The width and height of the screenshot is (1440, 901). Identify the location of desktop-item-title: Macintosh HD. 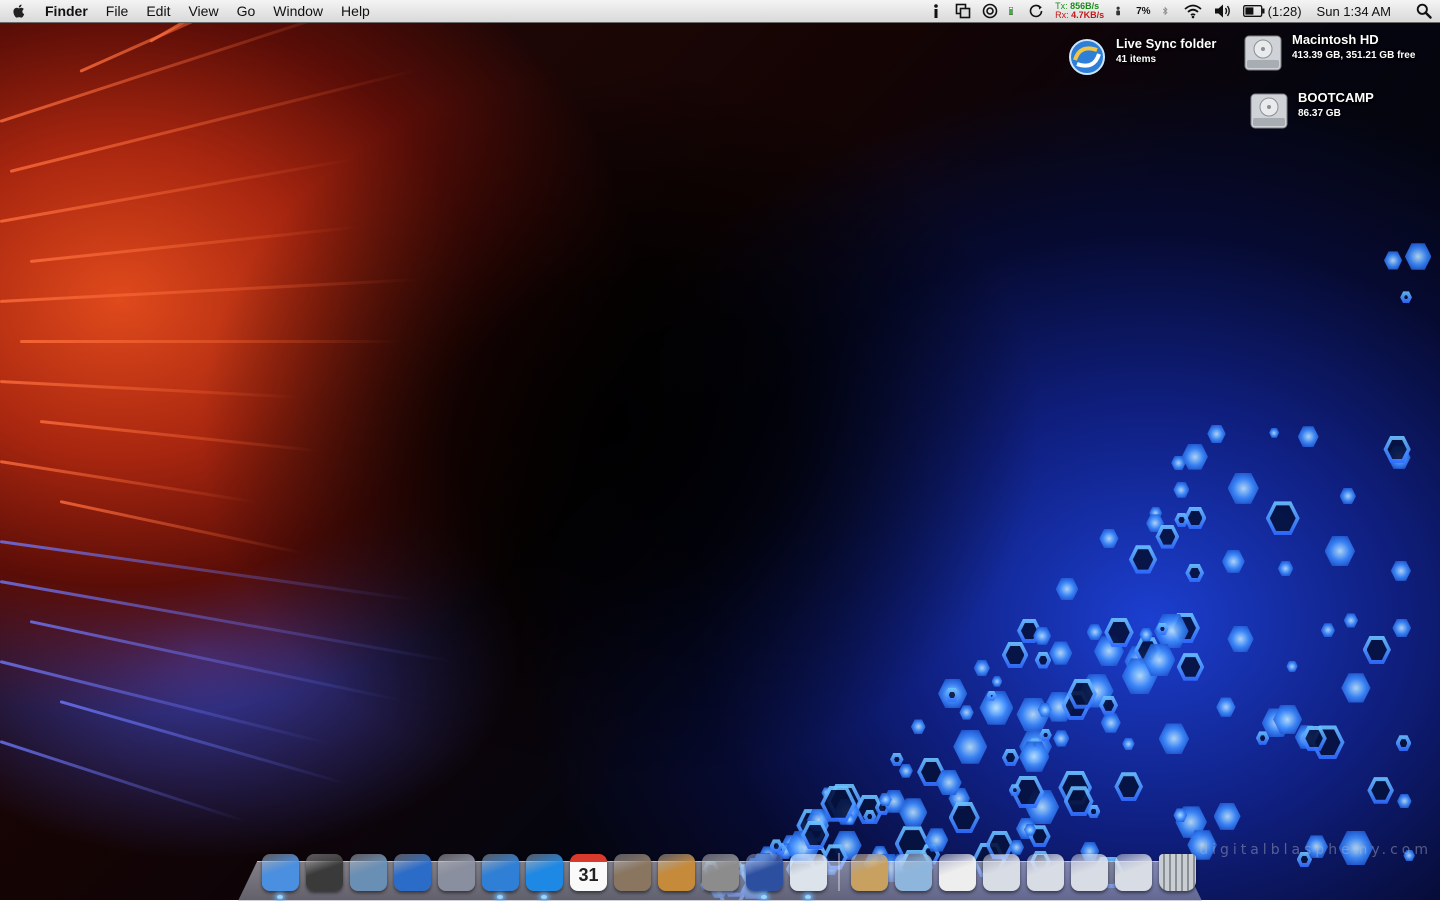
(1335, 39).